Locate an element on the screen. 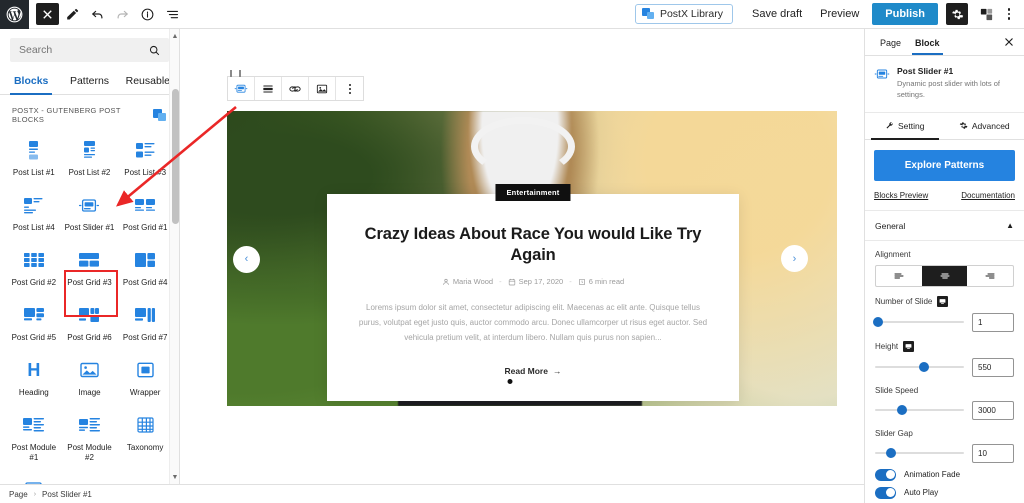 The image size is (1024, 503). block-item-image: Image is located at coordinates (90, 378).